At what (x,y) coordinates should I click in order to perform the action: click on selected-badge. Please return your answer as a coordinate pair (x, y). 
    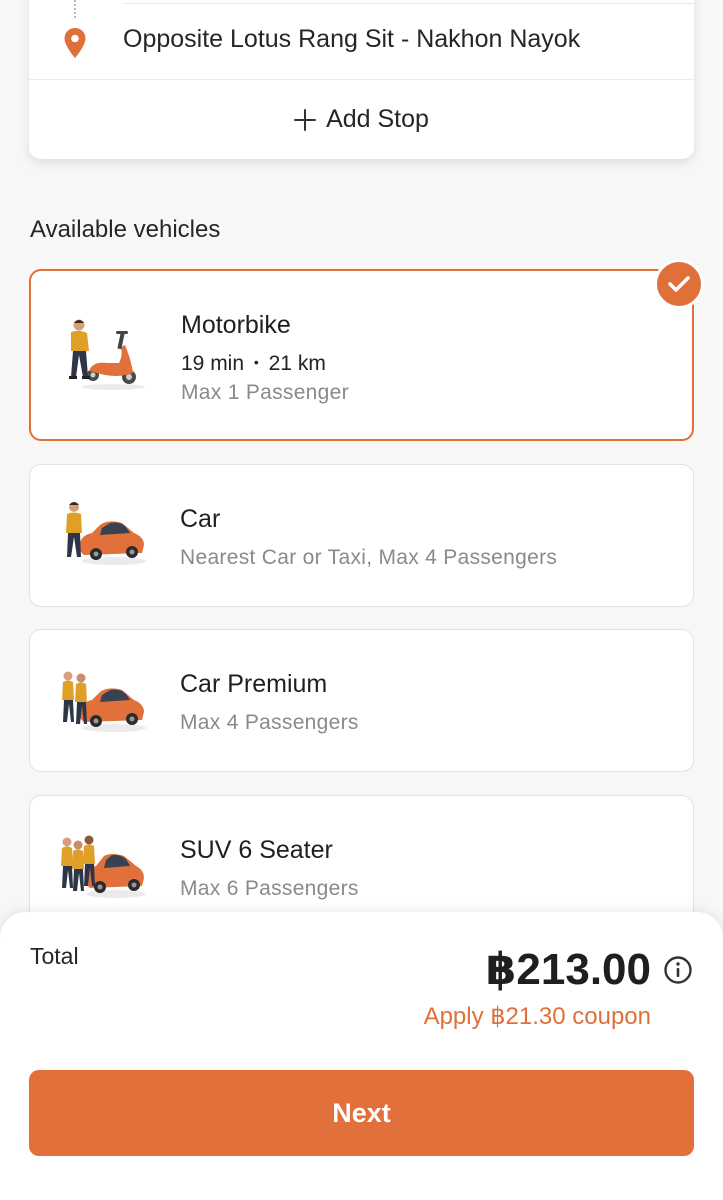
    Looking at the image, I should click on (679, 284).